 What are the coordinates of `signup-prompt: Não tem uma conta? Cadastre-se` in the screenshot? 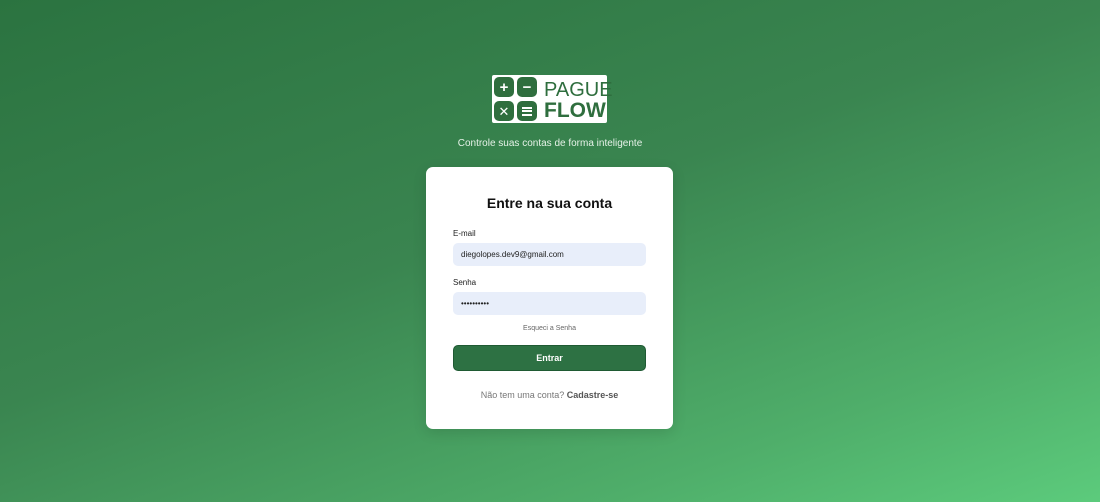 It's located at (549, 395).